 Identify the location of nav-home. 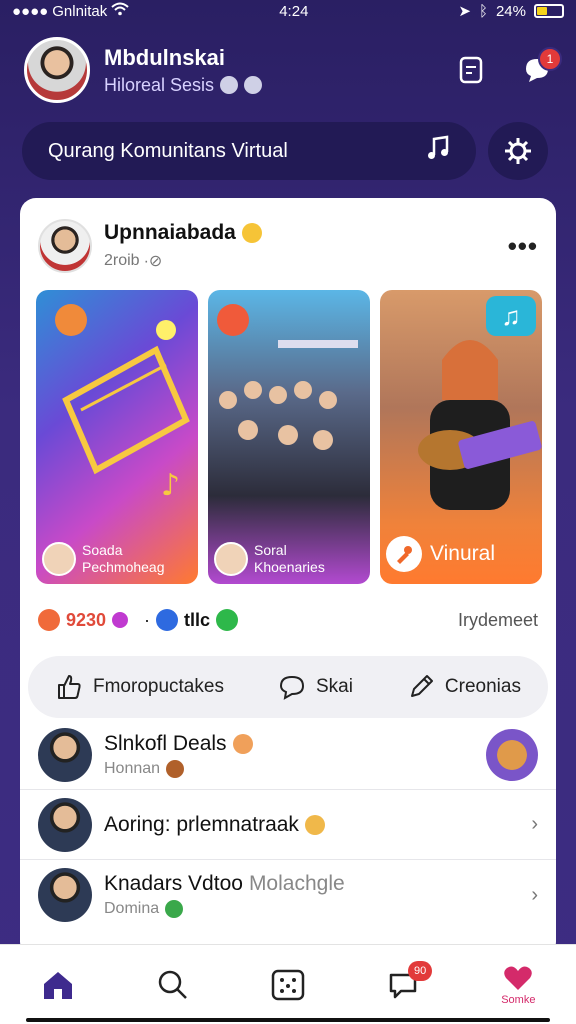
(58, 985).